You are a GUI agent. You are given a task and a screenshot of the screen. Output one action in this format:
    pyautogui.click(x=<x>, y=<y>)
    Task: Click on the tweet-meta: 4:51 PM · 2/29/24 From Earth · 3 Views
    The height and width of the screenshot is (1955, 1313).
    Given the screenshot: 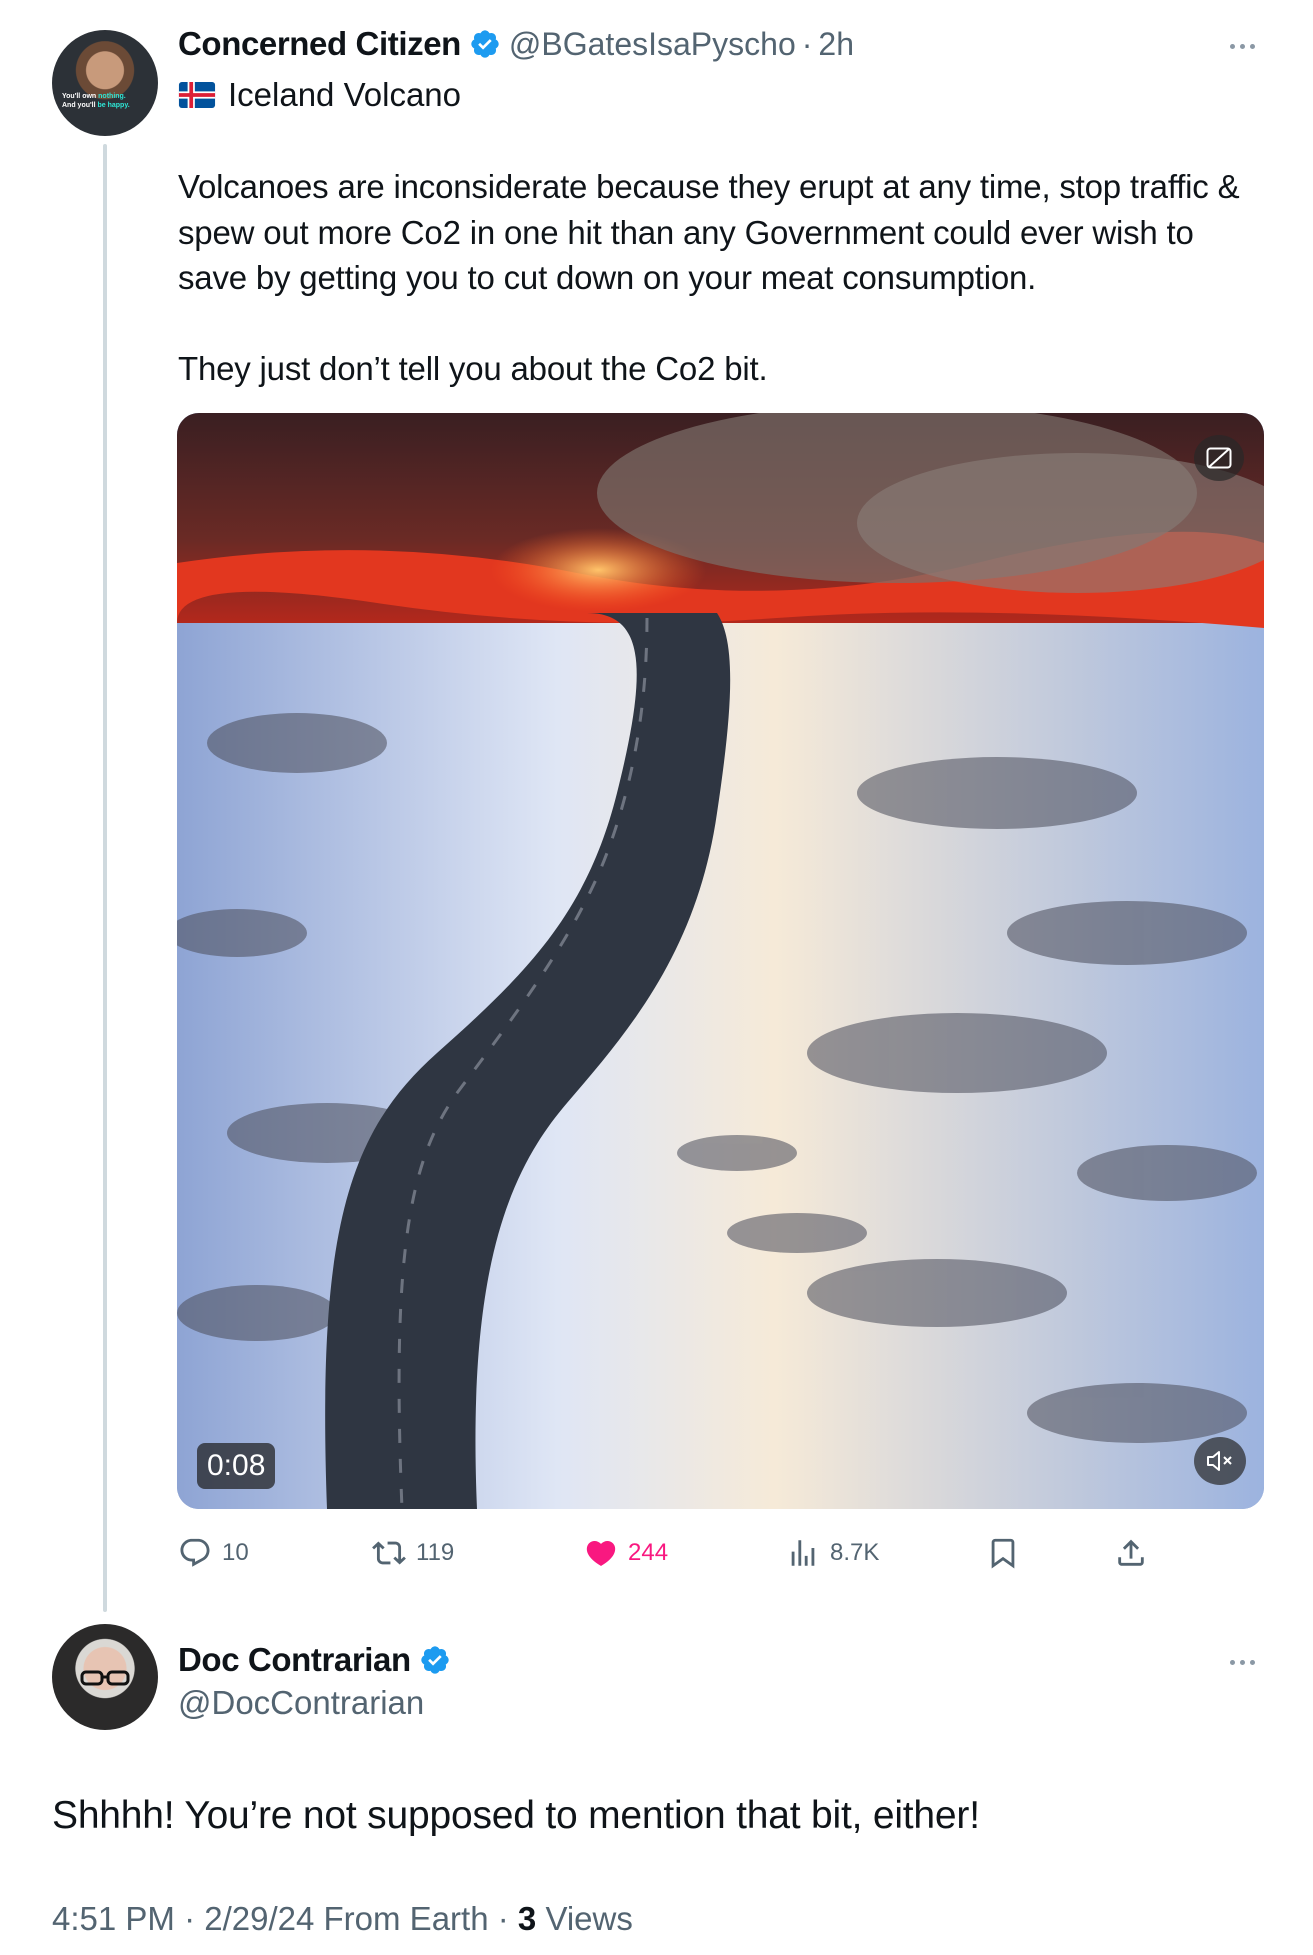 What is the action you would take?
    pyautogui.click(x=342, y=1919)
    